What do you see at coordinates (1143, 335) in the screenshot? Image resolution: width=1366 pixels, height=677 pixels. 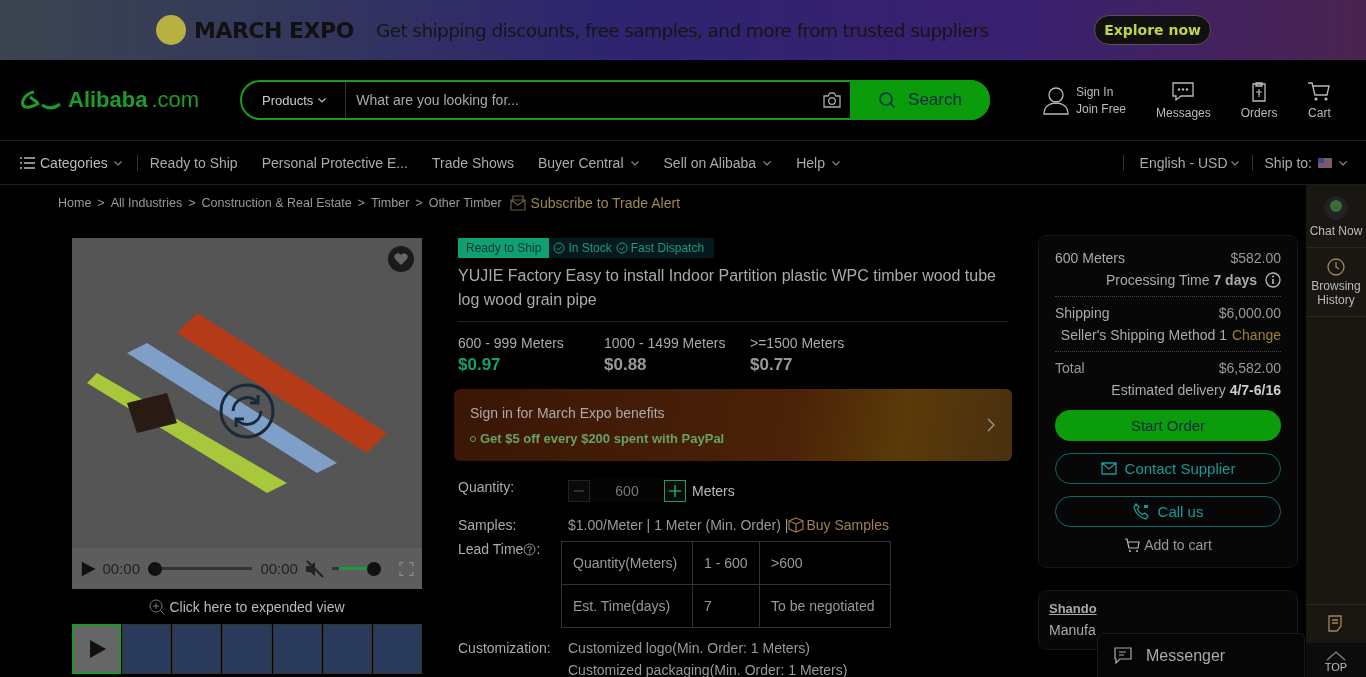 I see `shipping-method: Seller's Shipping Method 1` at bounding box center [1143, 335].